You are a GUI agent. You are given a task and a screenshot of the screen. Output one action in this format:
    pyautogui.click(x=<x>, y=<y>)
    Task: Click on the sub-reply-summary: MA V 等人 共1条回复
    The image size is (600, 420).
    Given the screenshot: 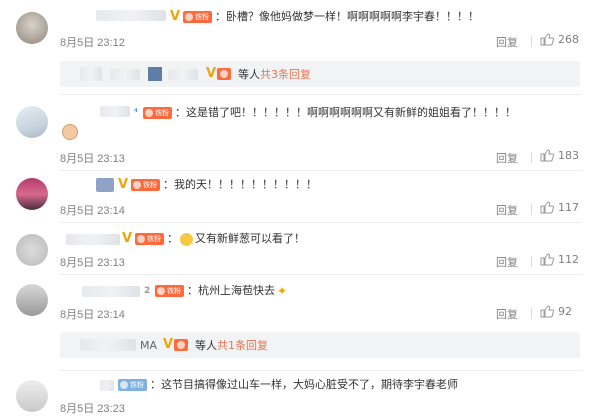 What is the action you would take?
    pyautogui.click(x=320, y=345)
    